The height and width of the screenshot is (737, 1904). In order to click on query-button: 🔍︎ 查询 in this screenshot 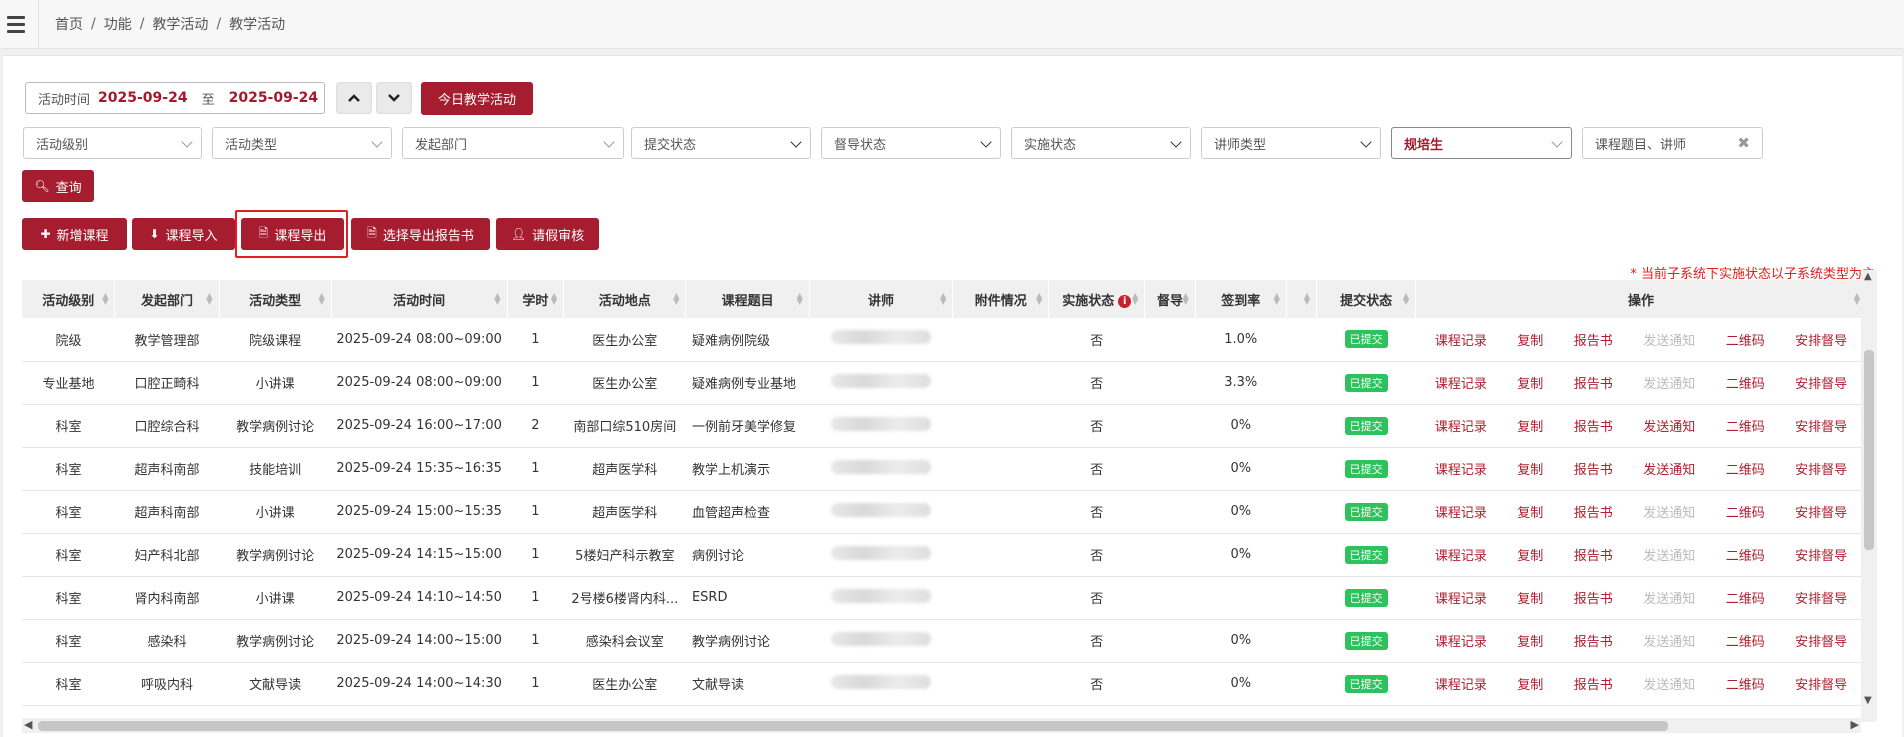, I will do `click(58, 186)`.